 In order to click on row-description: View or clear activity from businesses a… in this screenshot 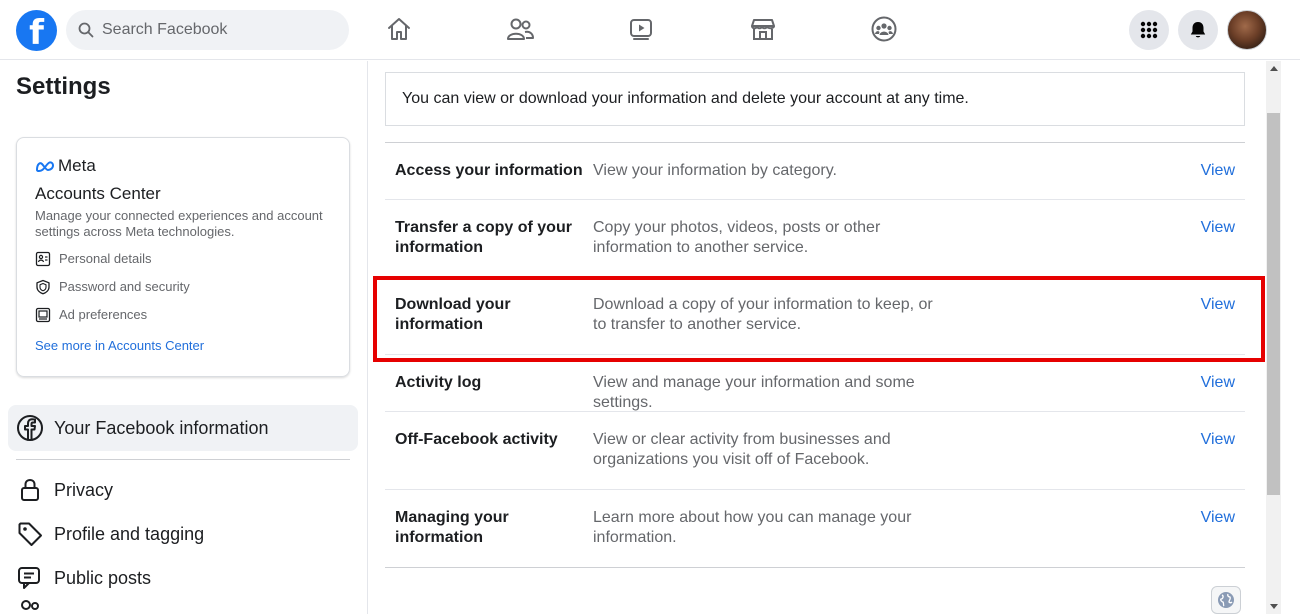, I will do `click(742, 449)`.